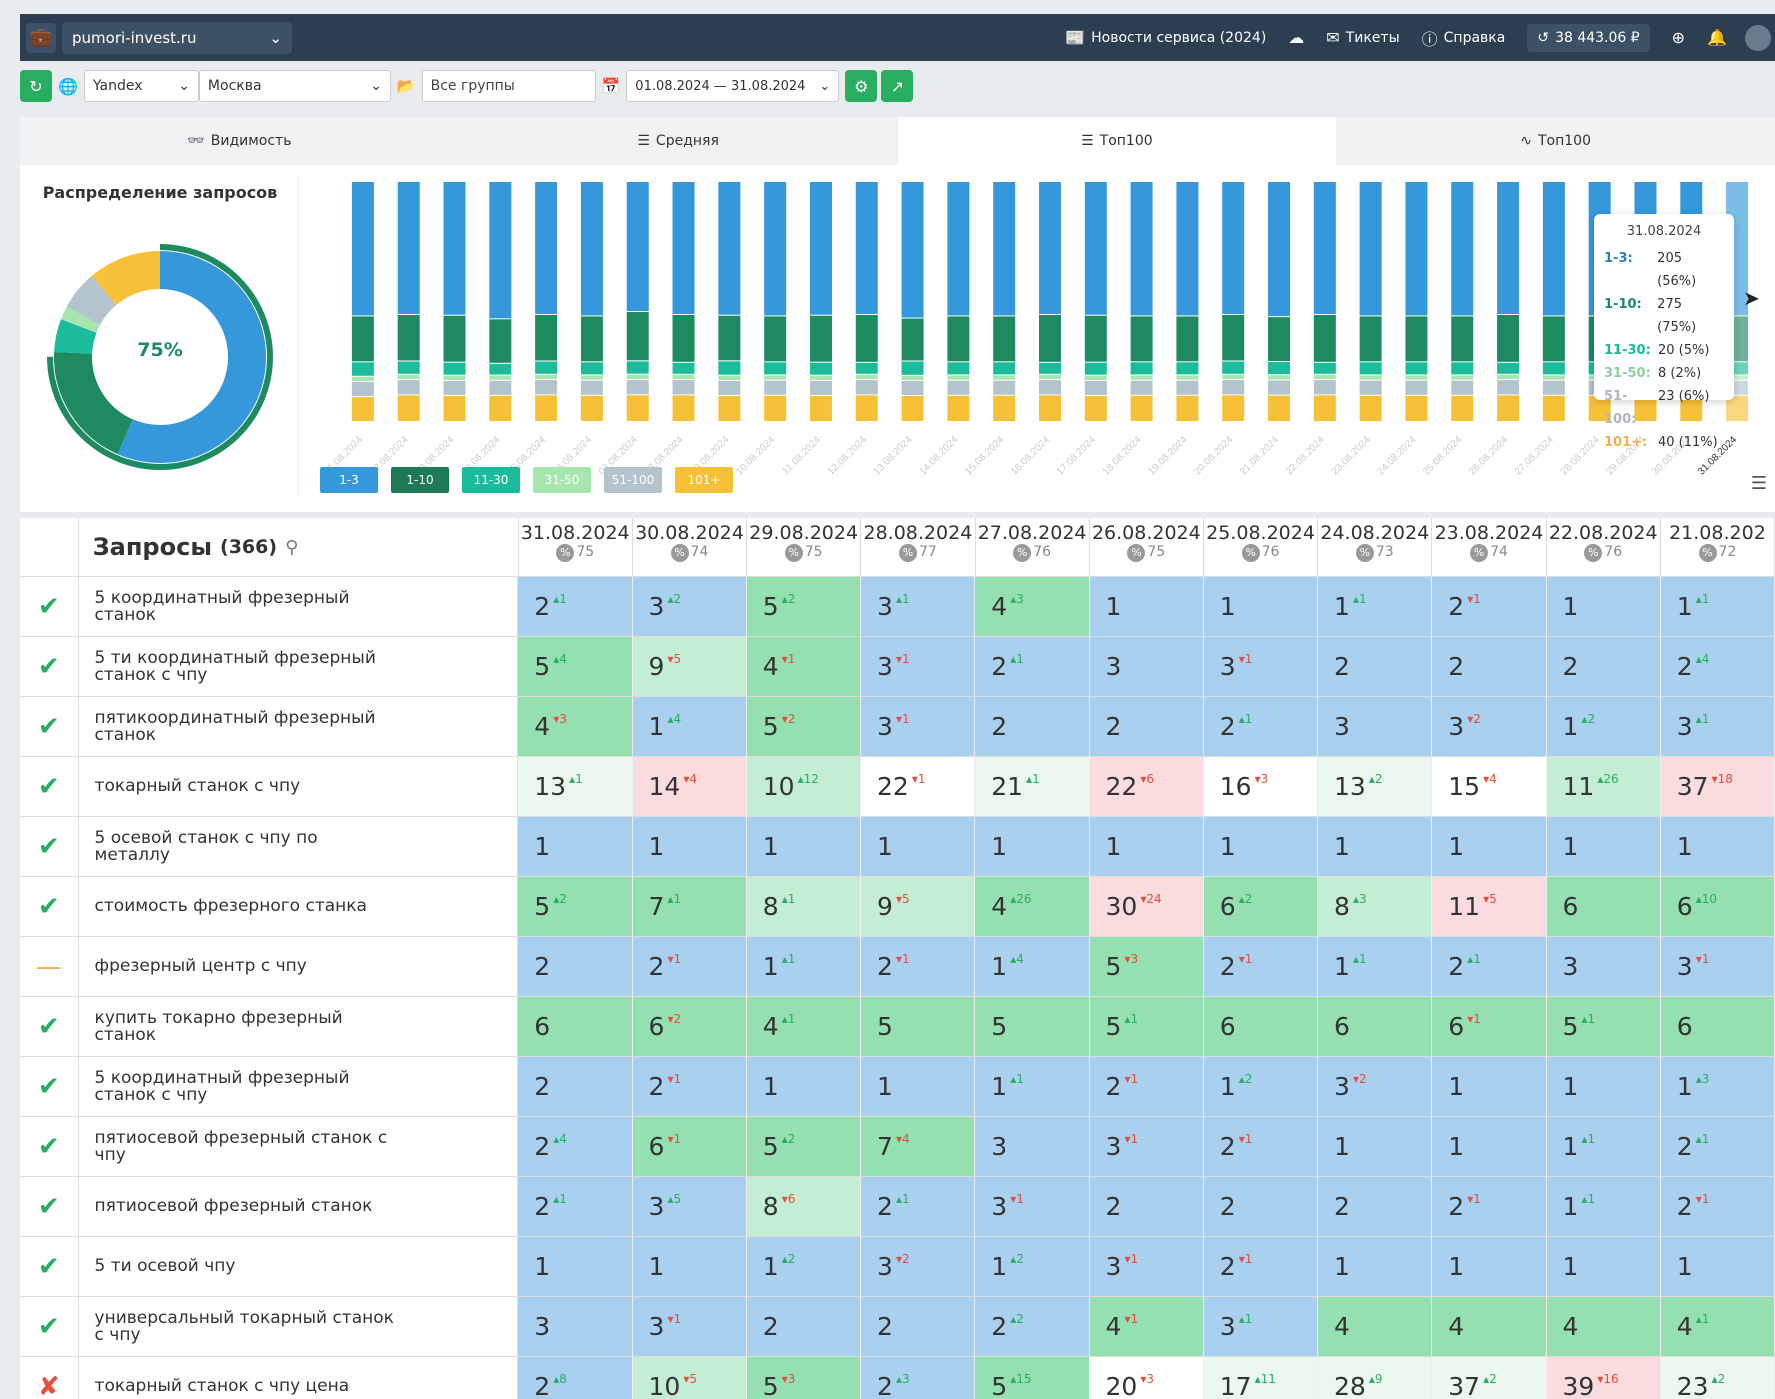 Image resolution: width=1775 pixels, height=1399 pixels. What do you see at coordinates (1362, 37) in the screenshot?
I see `tickets-link: ✉ Тикеты` at bounding box center [1362, 37].